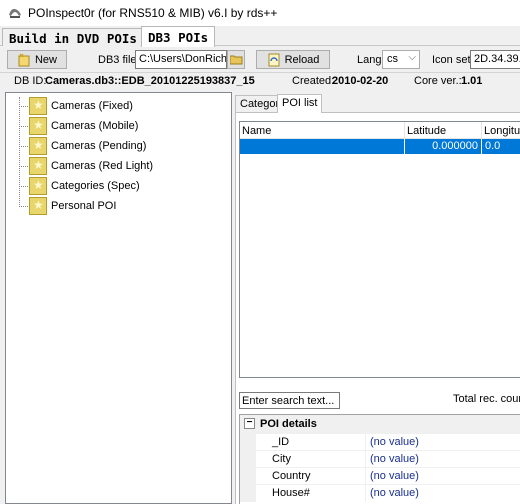 Image resolution: width=520 pixels, height=504 pixels. Describe the element at coordinates (453, 60) in the screenshot. I see `icon-set-label: Icon set:` at that location.